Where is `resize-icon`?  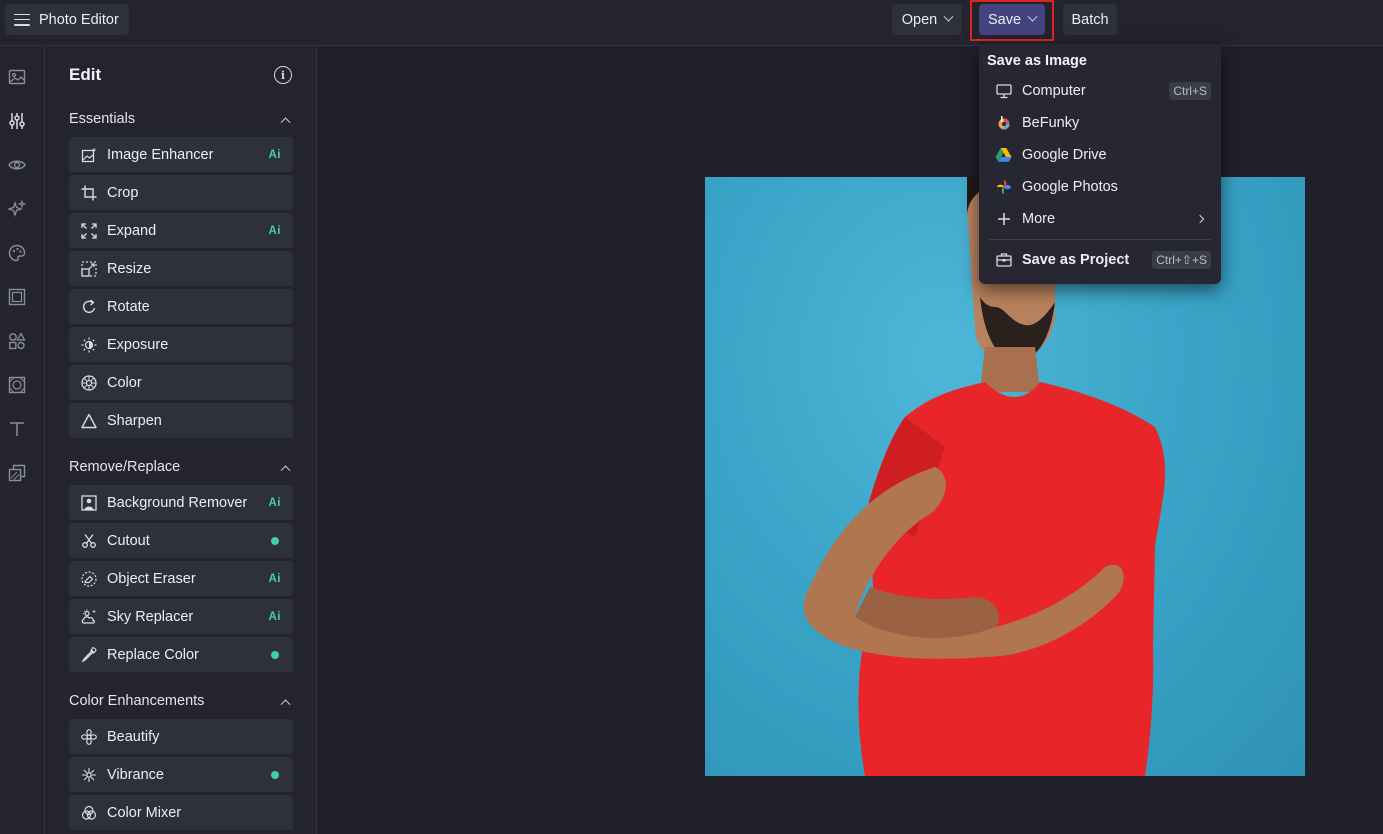 resize-icon is located at coordinates (89, 268).